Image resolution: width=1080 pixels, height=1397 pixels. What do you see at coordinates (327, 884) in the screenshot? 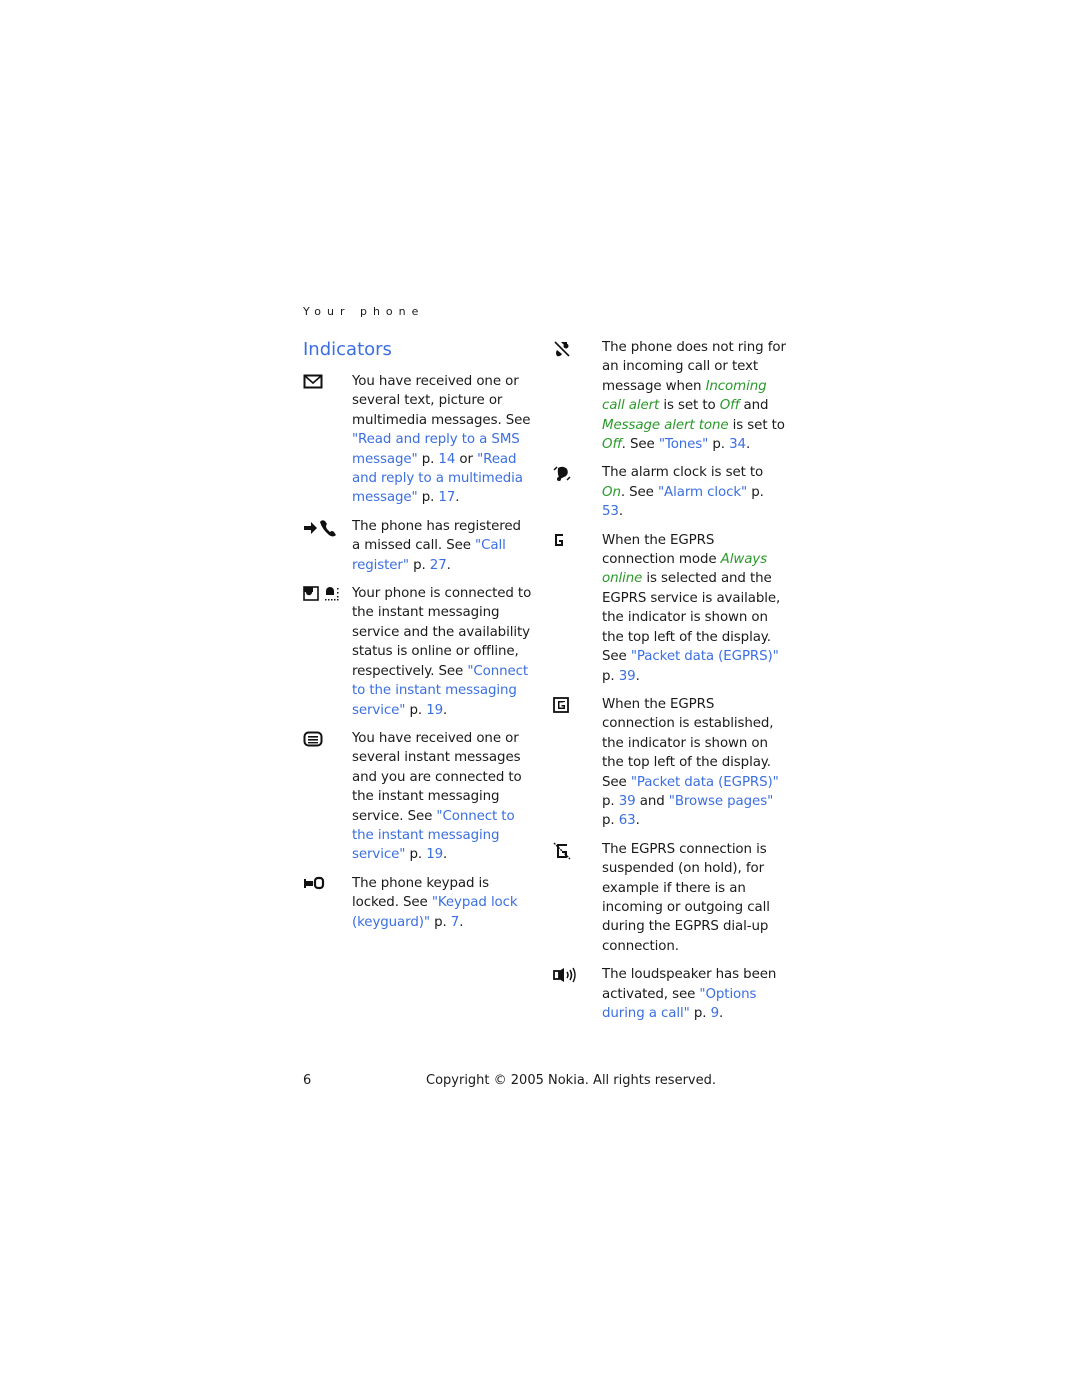
I see `keypad-lock-icon` at bounding box center [327, 884].